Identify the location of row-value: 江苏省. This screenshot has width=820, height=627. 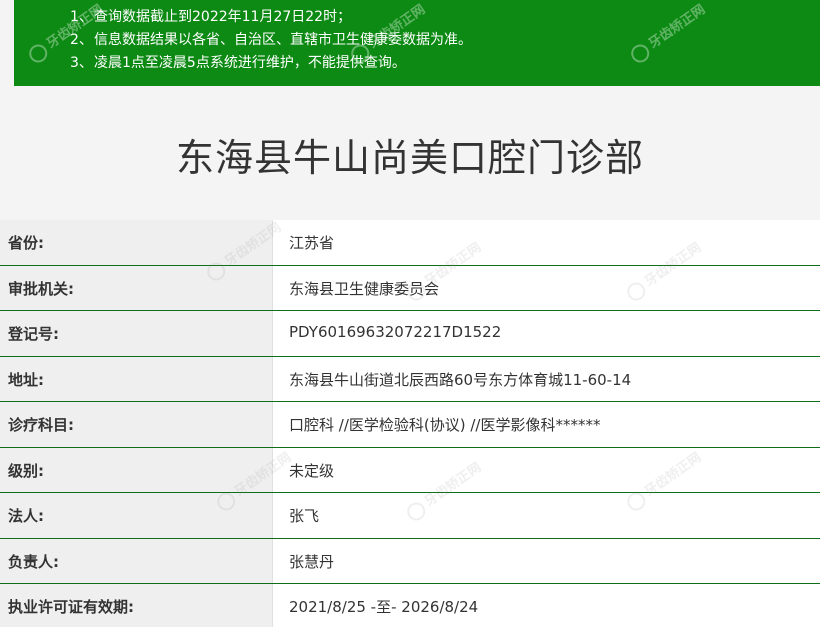
(312, 243).